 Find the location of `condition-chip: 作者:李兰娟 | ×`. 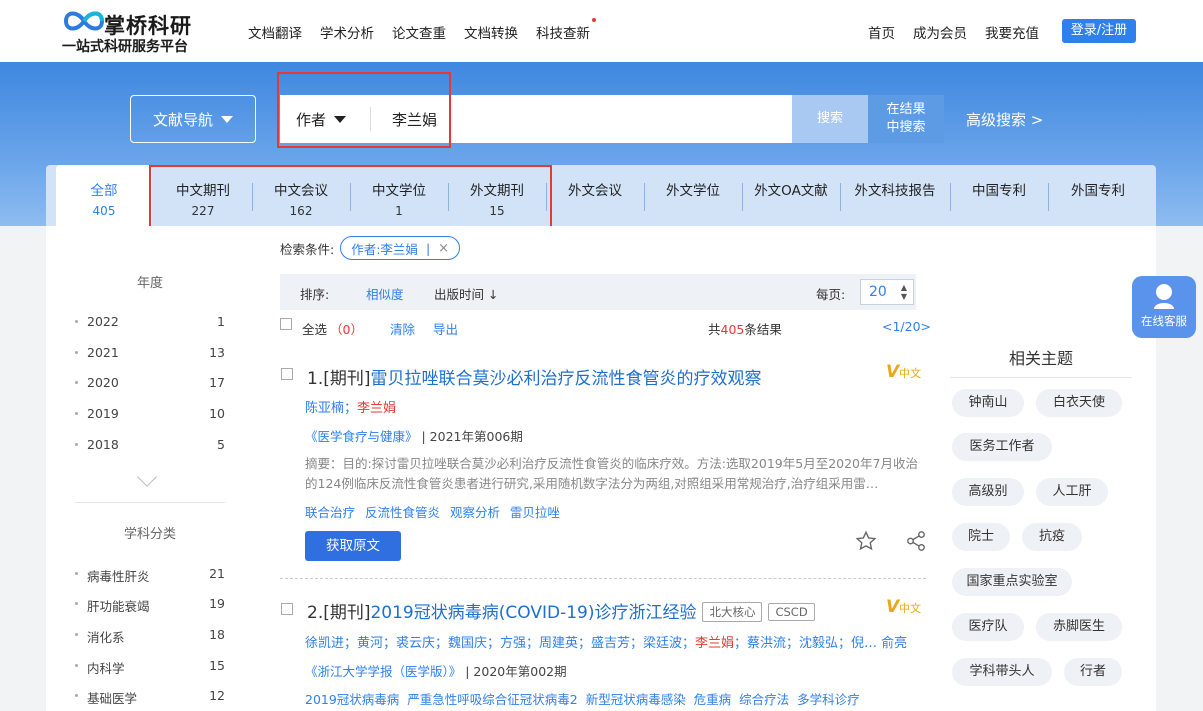

condition-chip: 作者:李兰娟 | × is located at coordinates (400, 248).